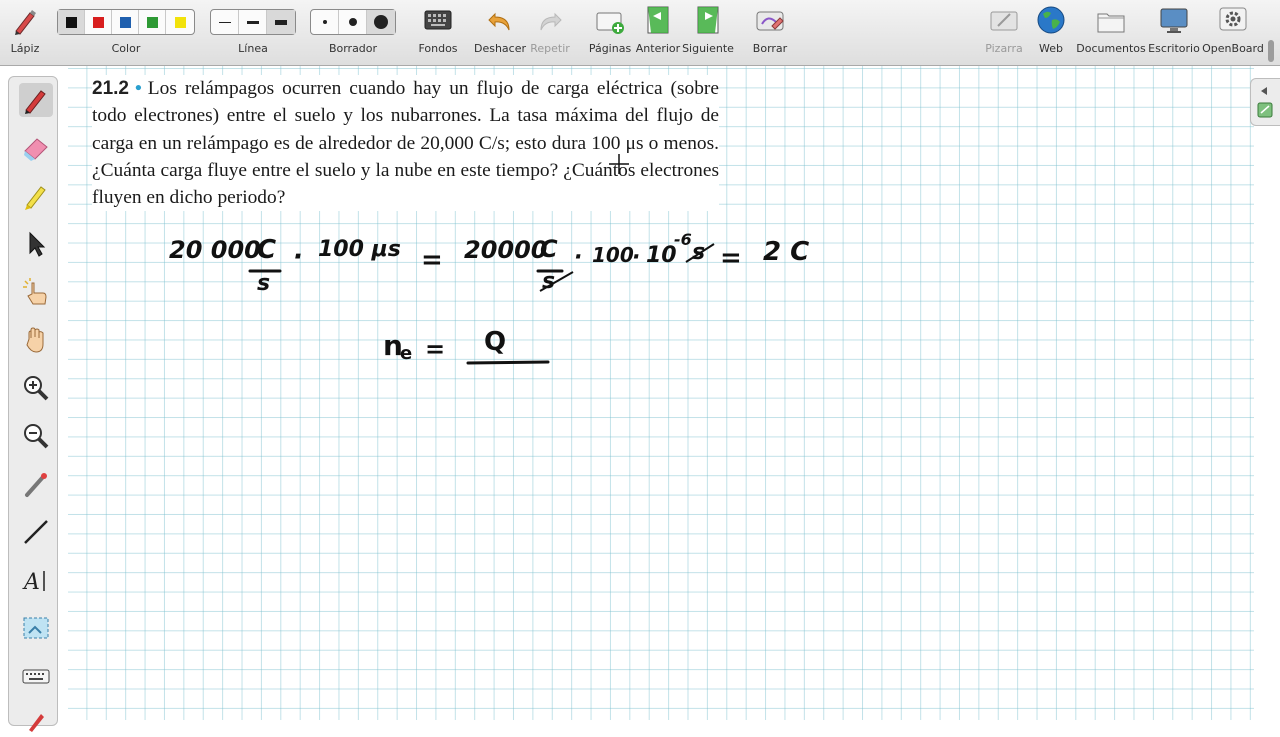  What do you see at coordinates (1233, 19) in the screenshot?
I see `settings-gear-icon` at bounding box center [1233, 19].